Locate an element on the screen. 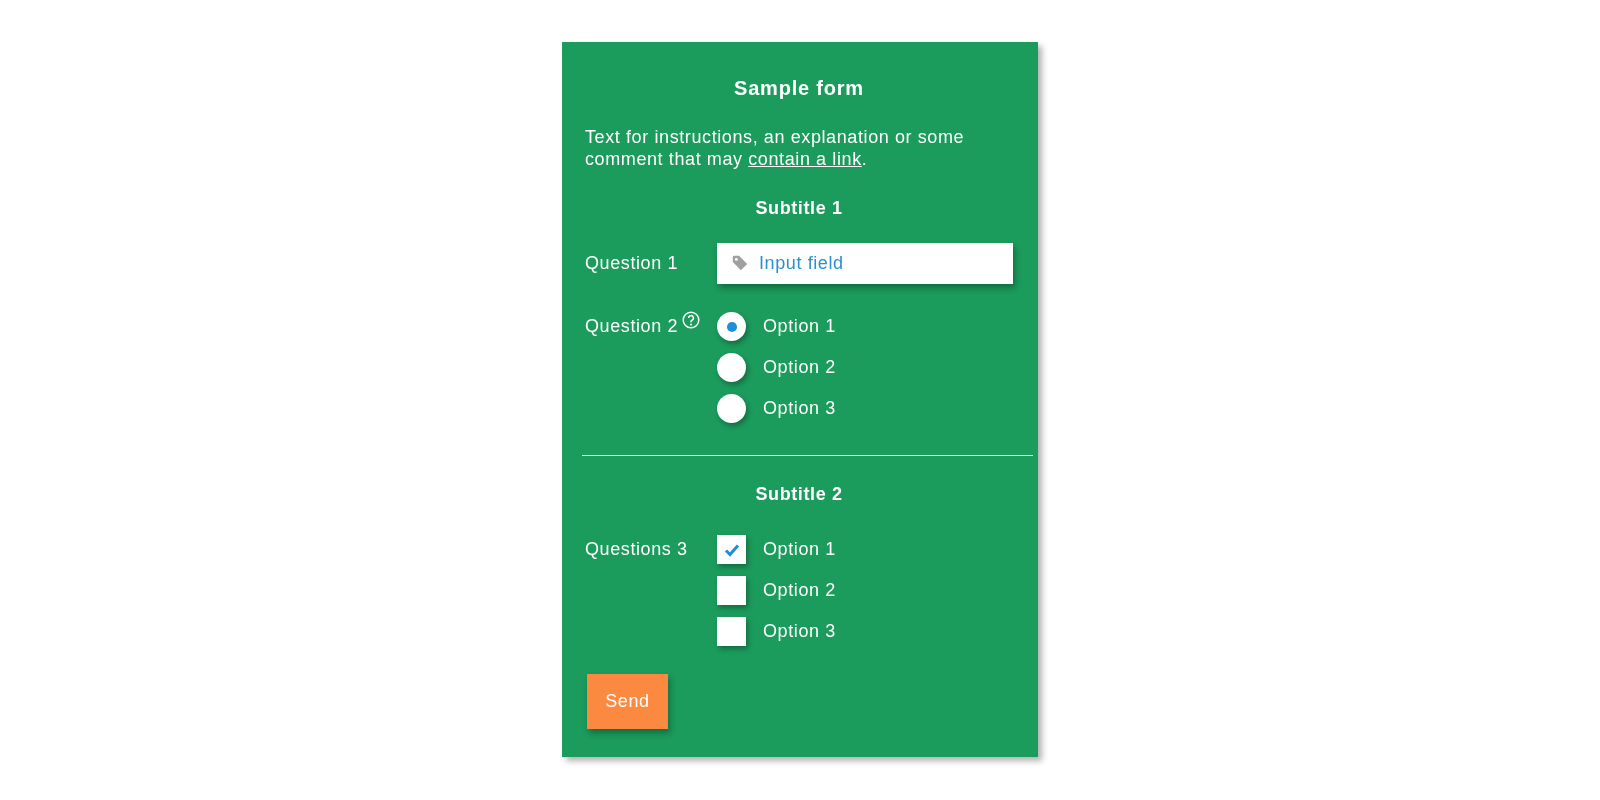  instructions-text: Text for instructions, an explanation or some comment that may contain a link. is located at coordinates (775, 148).